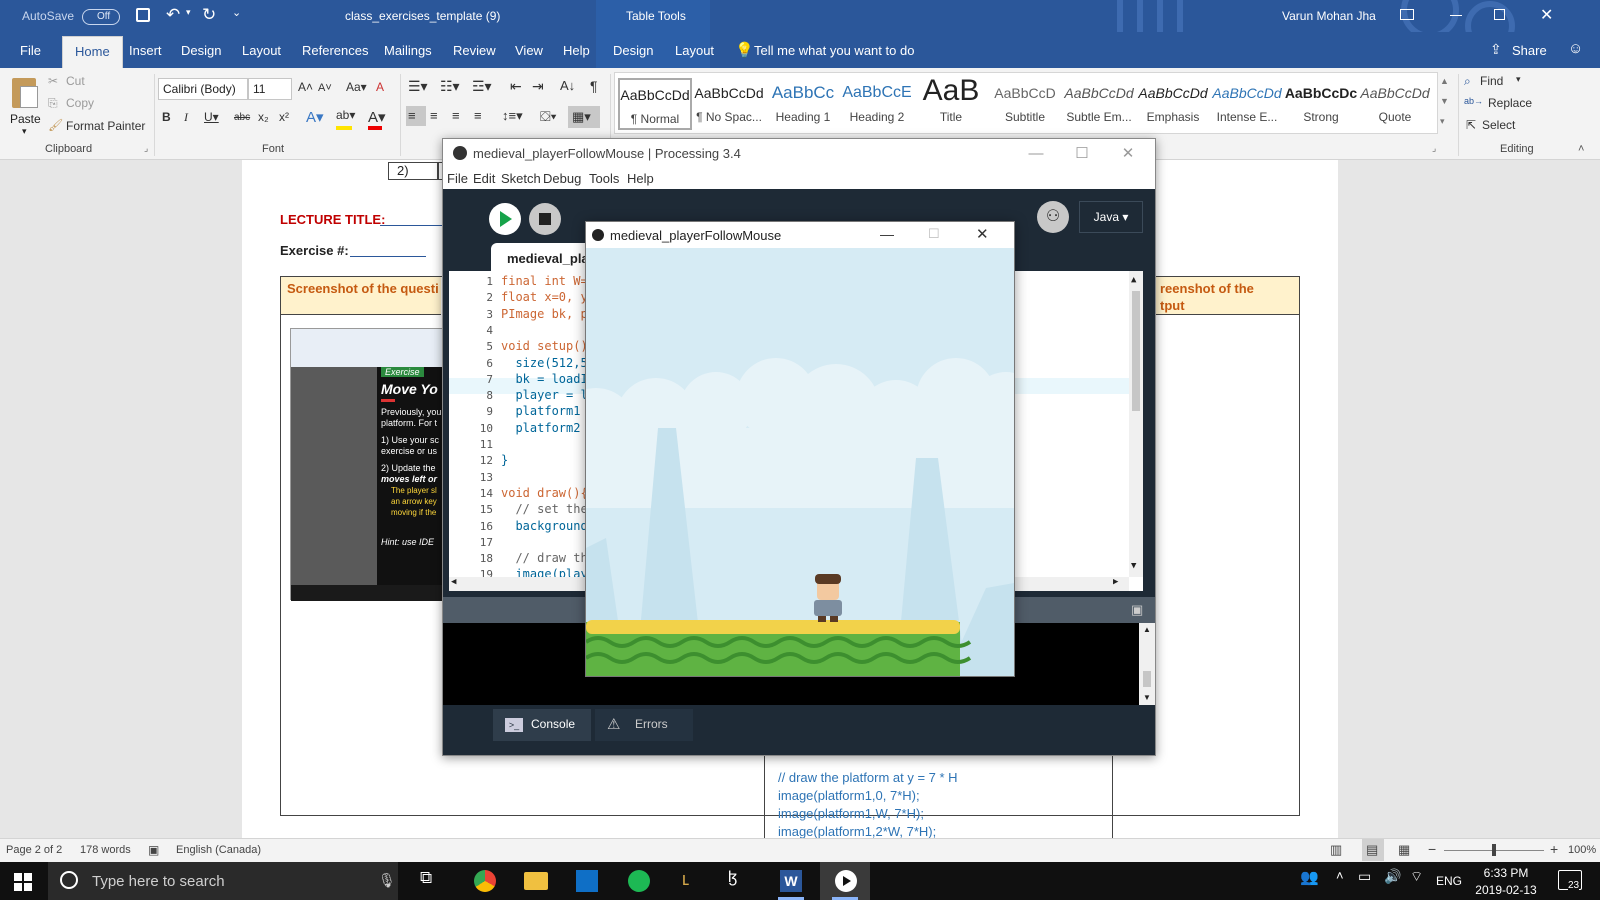 The height and width of the screenshot is (900, 1600). Describe the element at coordinates (1416, 881) in the screenshot. I see `wifi-icon: ⌔` at that location.